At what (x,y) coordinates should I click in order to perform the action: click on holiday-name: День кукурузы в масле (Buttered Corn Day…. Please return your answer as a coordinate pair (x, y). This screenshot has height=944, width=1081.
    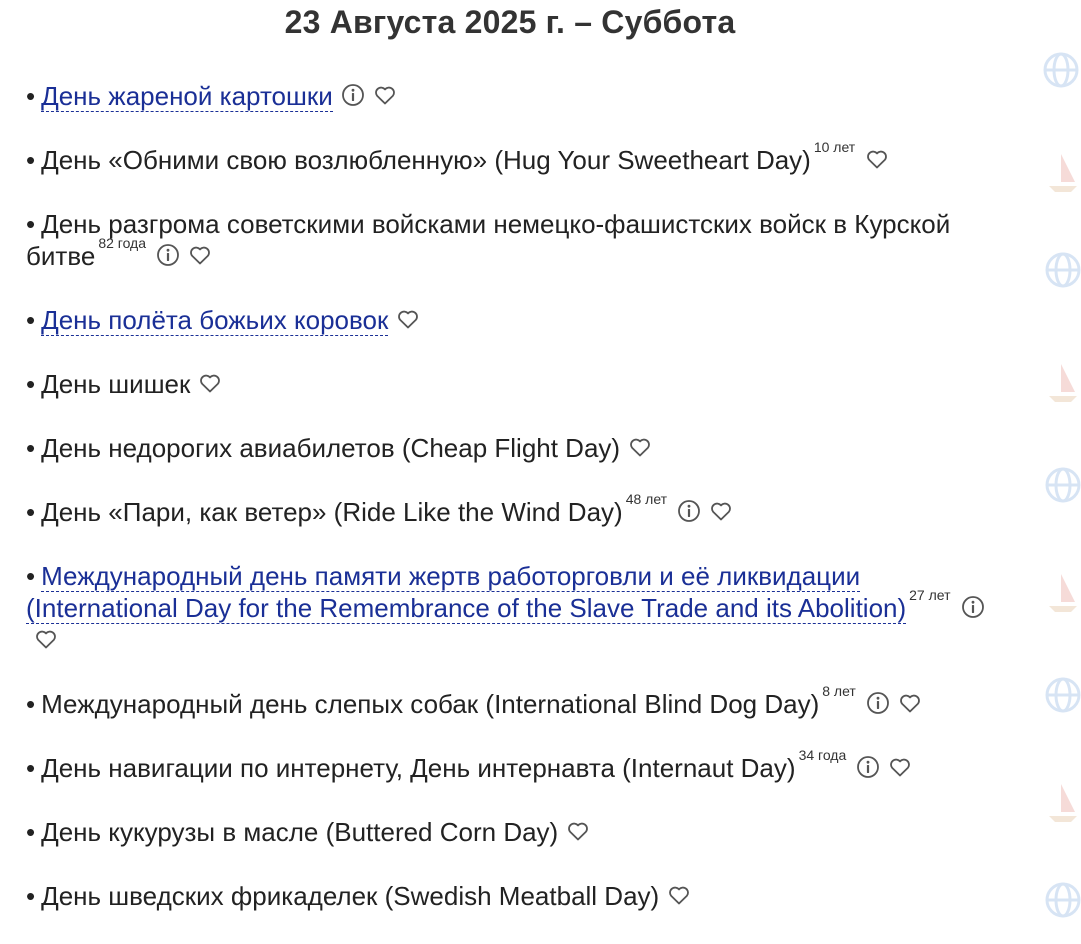
    Looking at the image, I should click on (300, 832).